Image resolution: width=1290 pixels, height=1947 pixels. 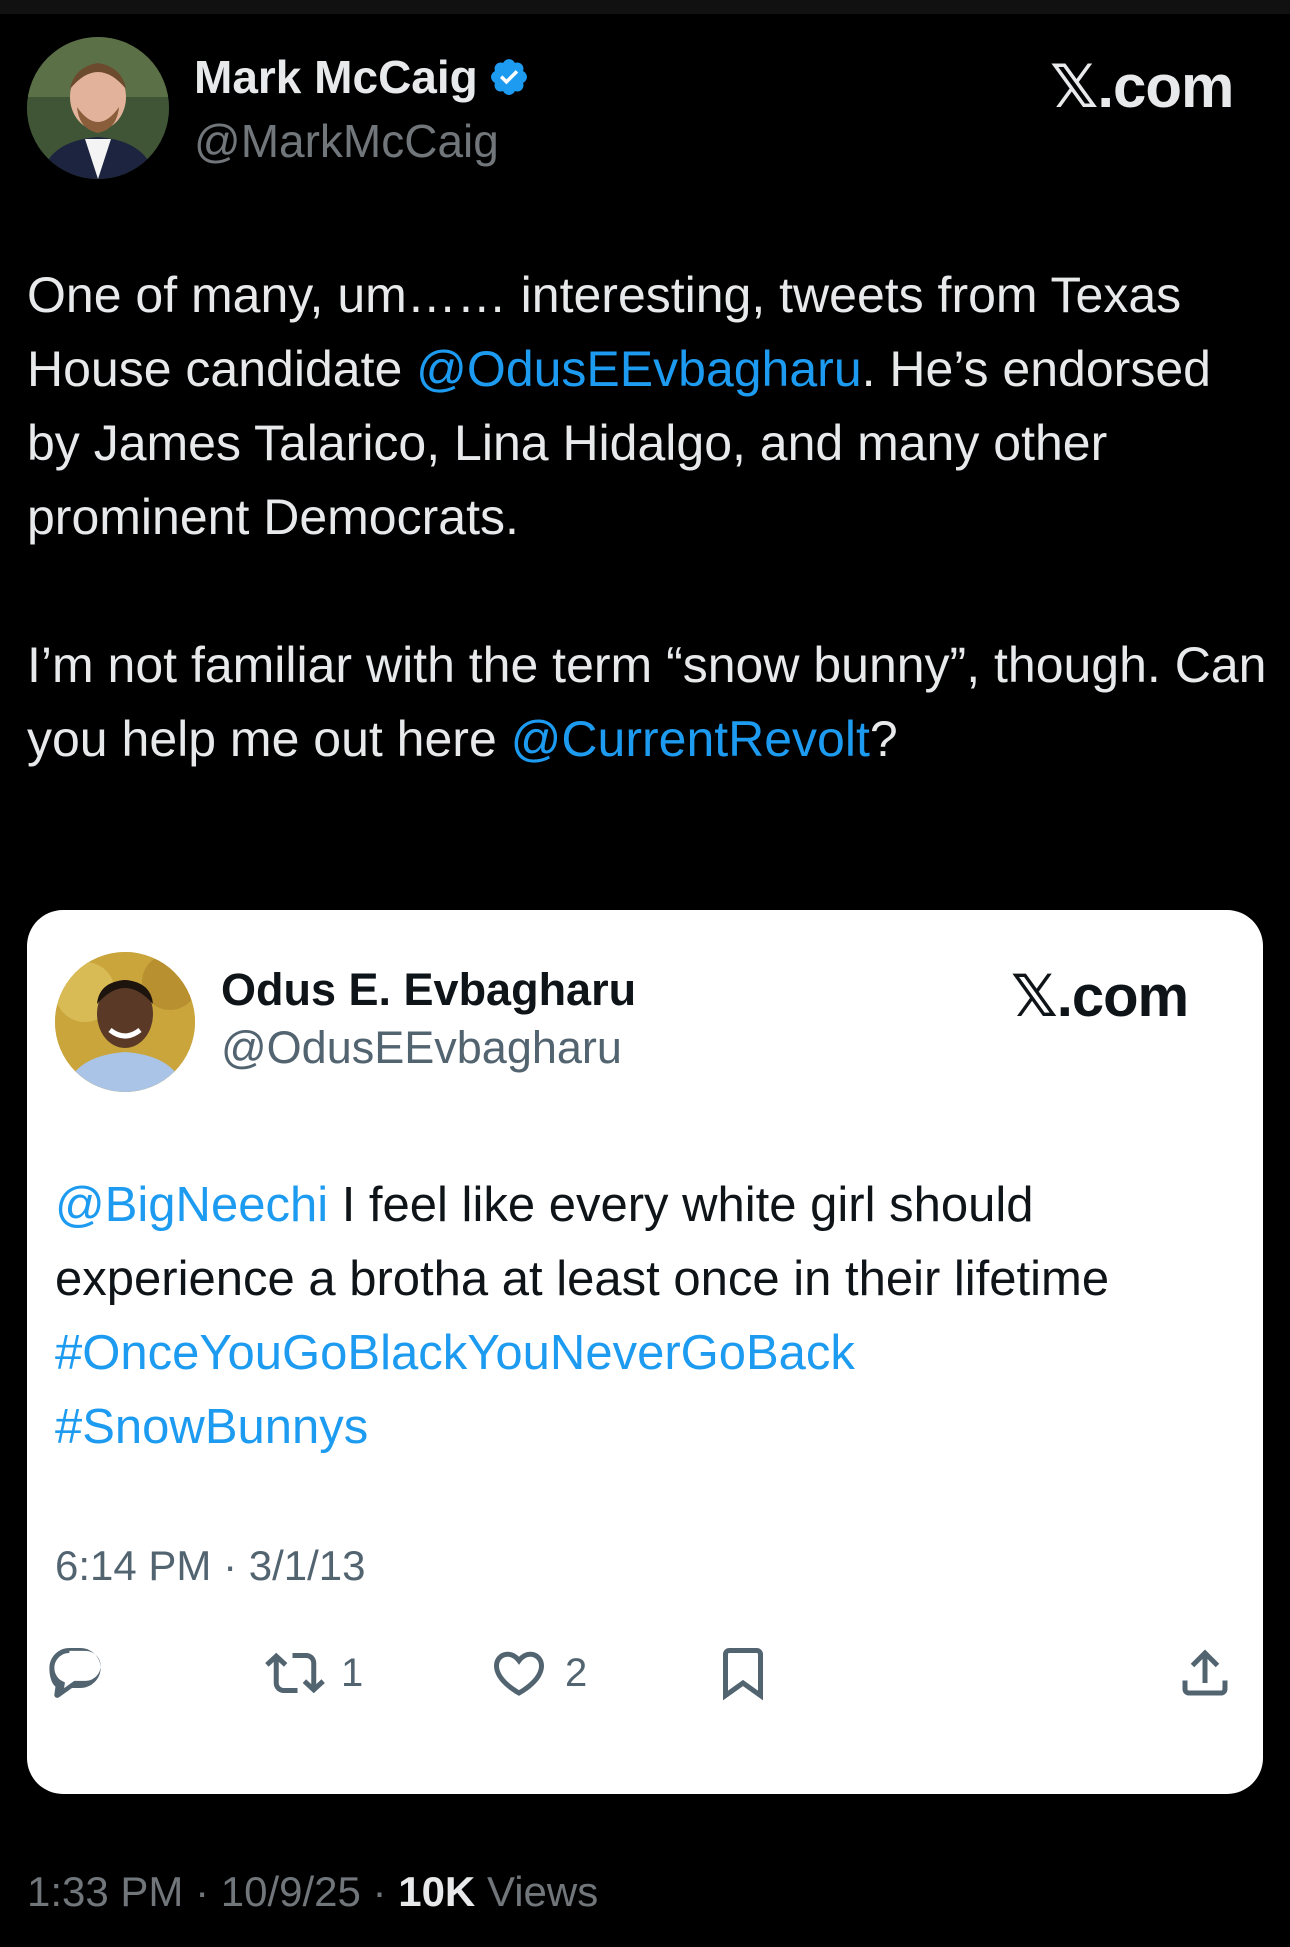 What do you see at coordinates (428, 990) in the screenshot?
I see `quoted-author-name: Odus E. Evbagharu` at bounding box center [428, 990].